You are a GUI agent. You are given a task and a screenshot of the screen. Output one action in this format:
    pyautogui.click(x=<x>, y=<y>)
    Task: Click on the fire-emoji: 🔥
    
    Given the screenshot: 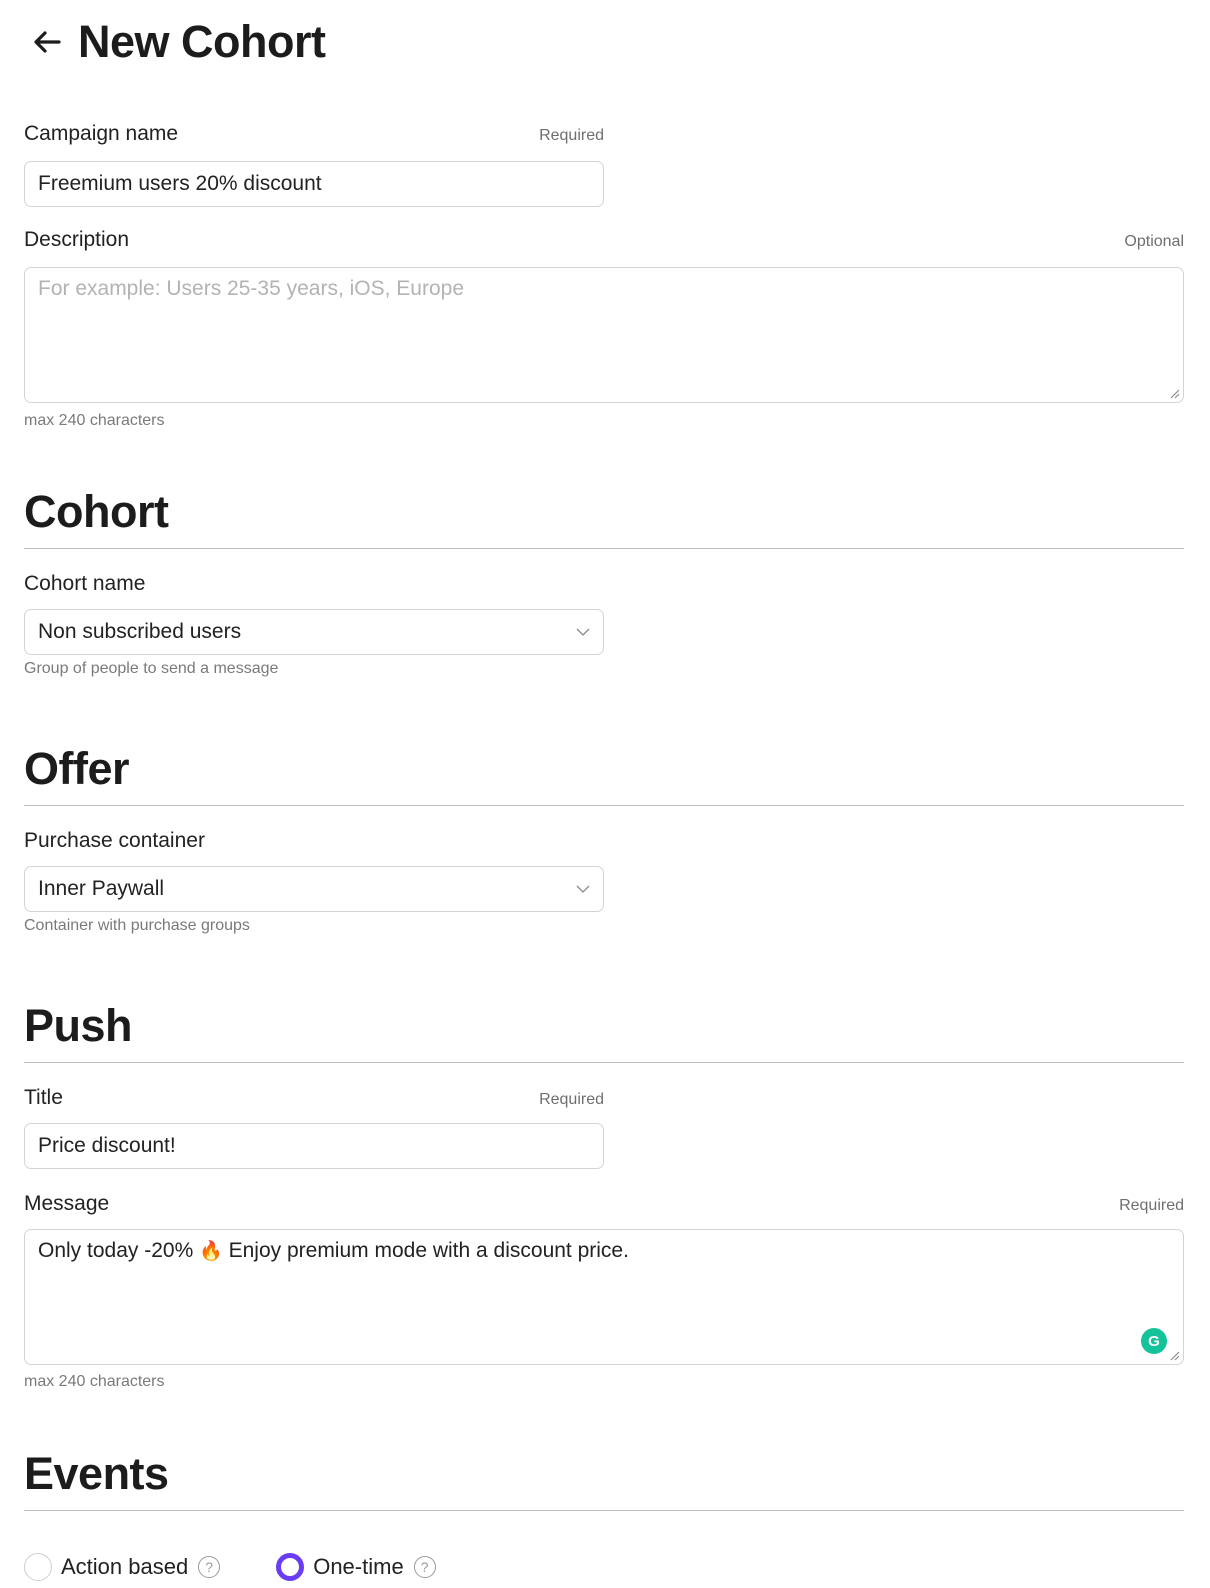 What is the action you would take?
    pyautogui.click(x=211, y=1251)
    